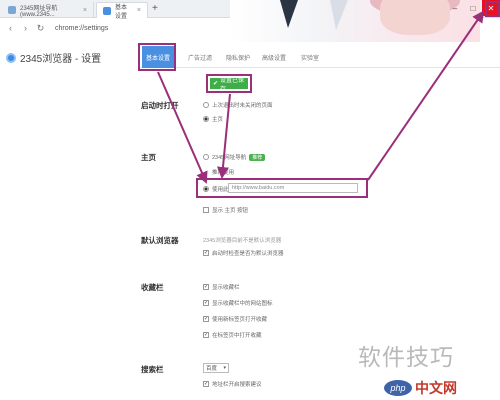 The width and height of the screenshot is (500, 400). What do you see at coordinates (40, 28) in the screenshot?
I see `reload-icon: ↻` at bounding box center [40, 28].